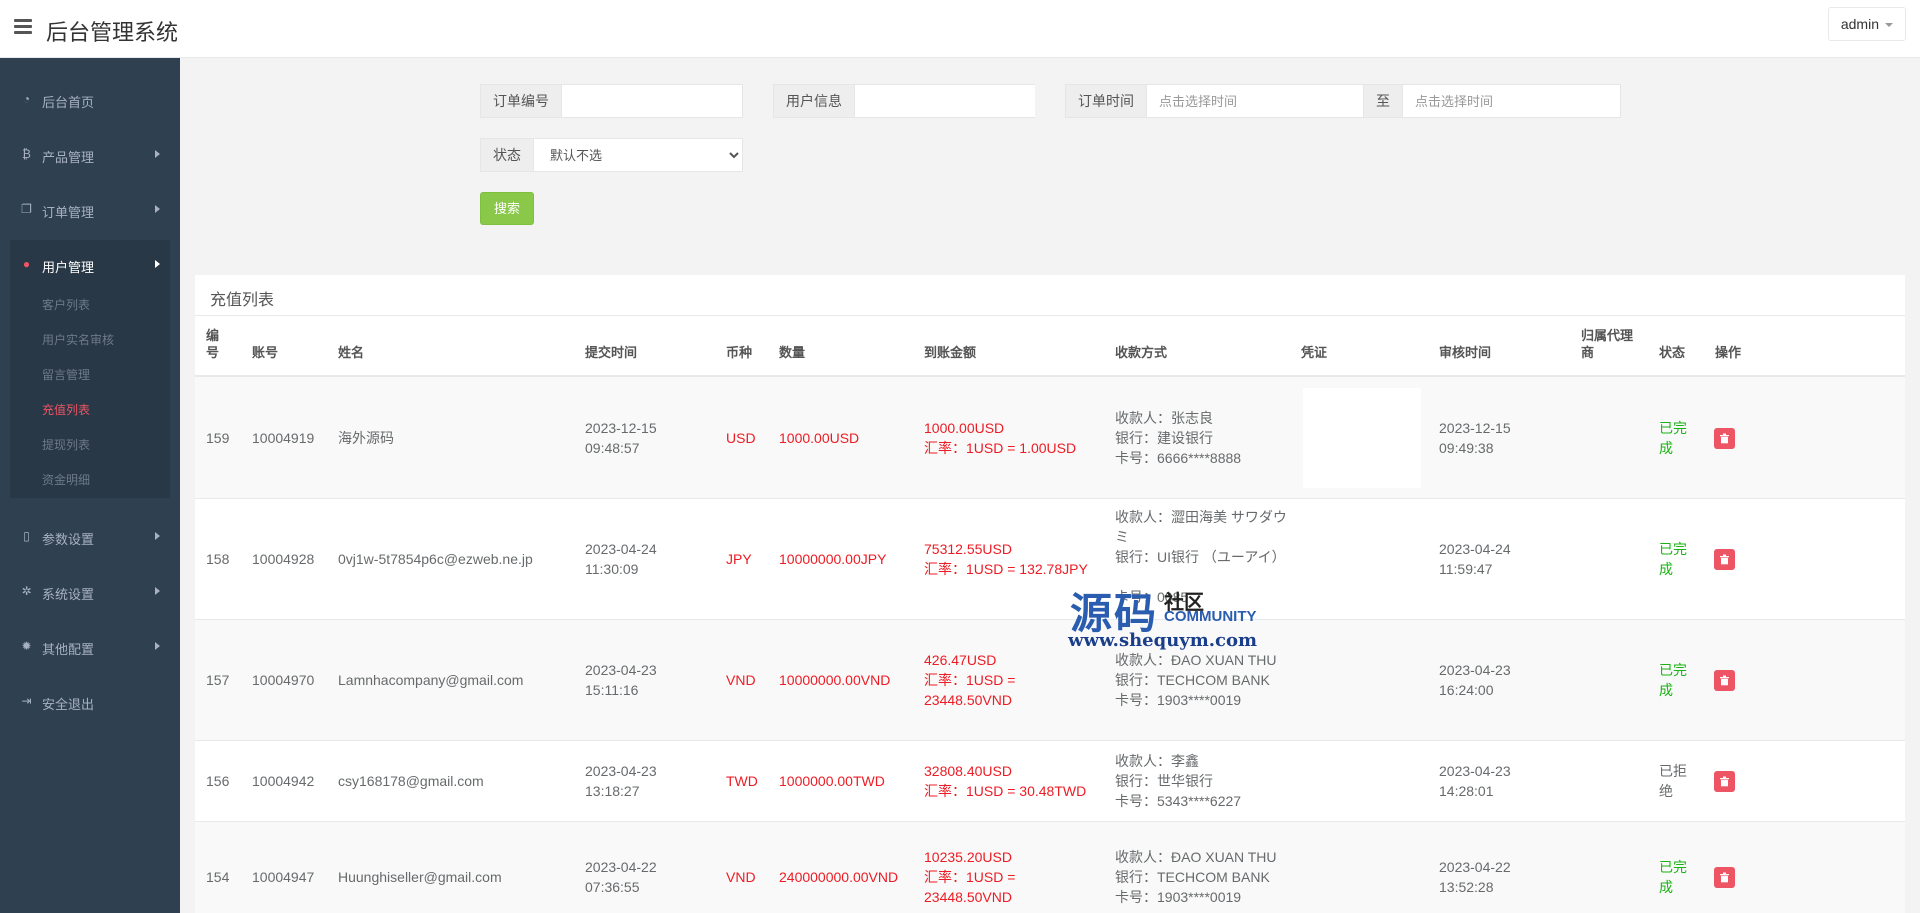  What do you see at coordinates (66, 479) in the screenshot?
I see `sub-item-funds: 资金明细` at bounding box center [66, 479].